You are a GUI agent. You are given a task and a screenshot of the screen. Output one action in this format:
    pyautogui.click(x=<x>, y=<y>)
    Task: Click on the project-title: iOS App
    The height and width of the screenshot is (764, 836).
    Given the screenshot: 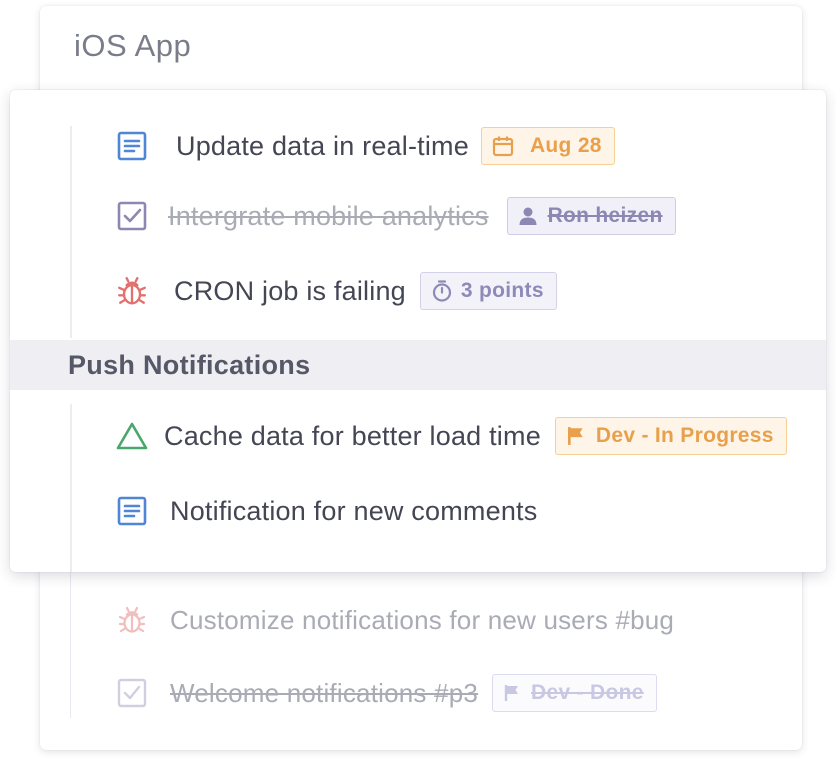 What is the action you would take?
    pyautogui.click(x=133, y=45)
    